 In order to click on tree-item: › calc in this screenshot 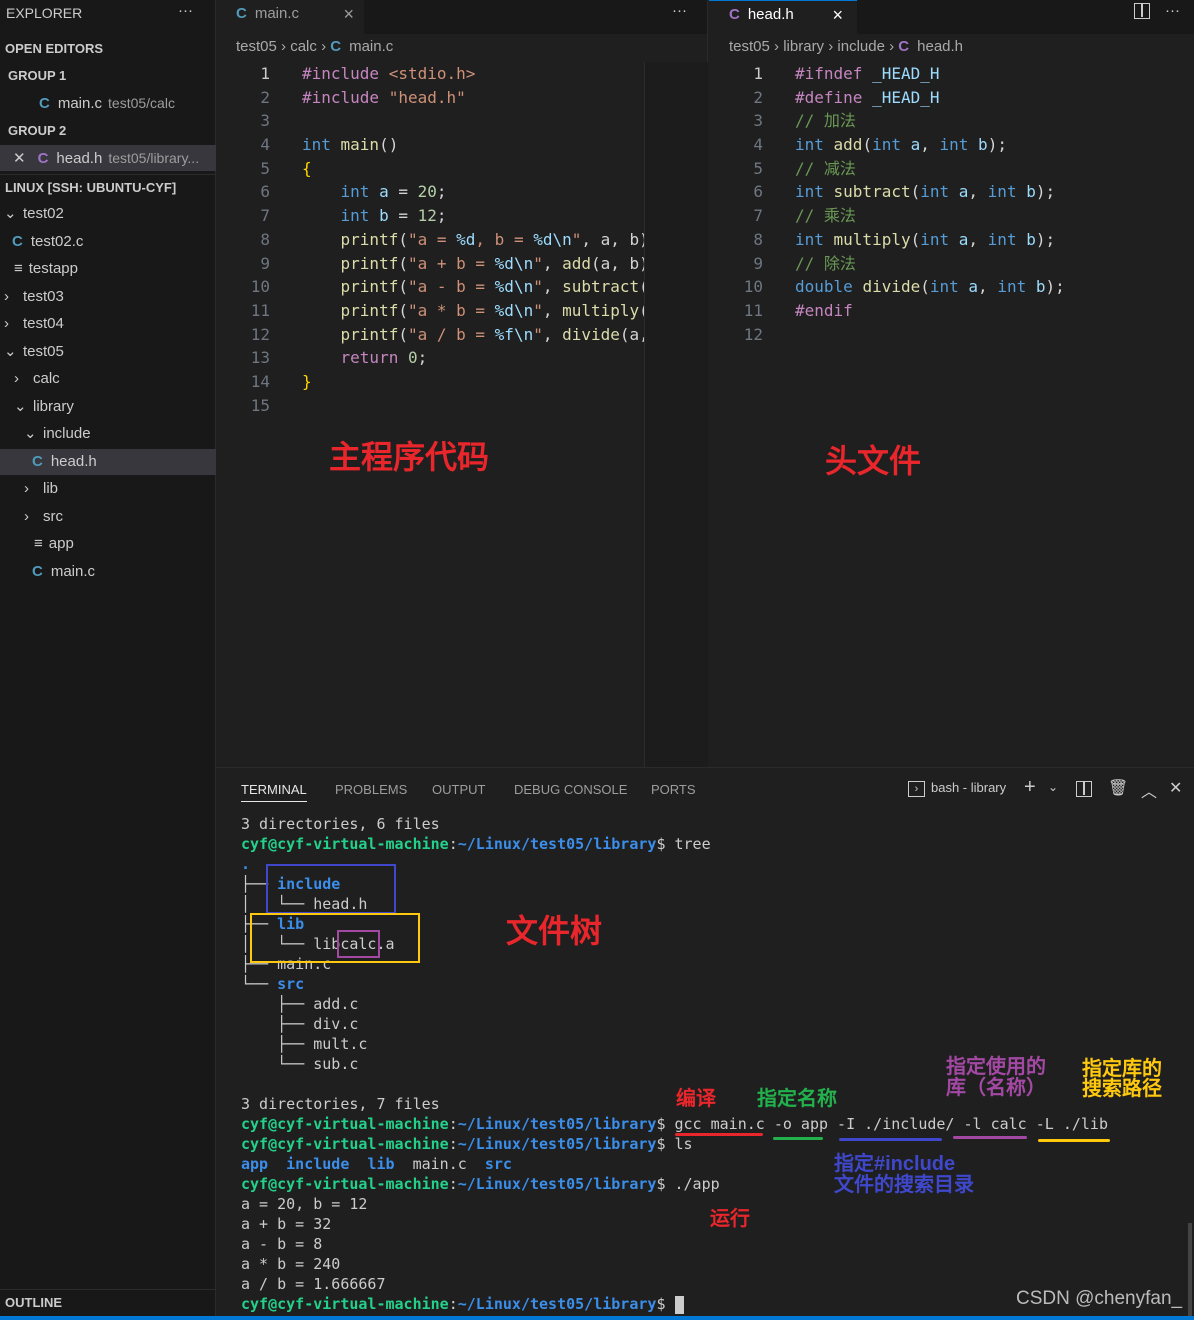, I will do `click(108, 379)`.